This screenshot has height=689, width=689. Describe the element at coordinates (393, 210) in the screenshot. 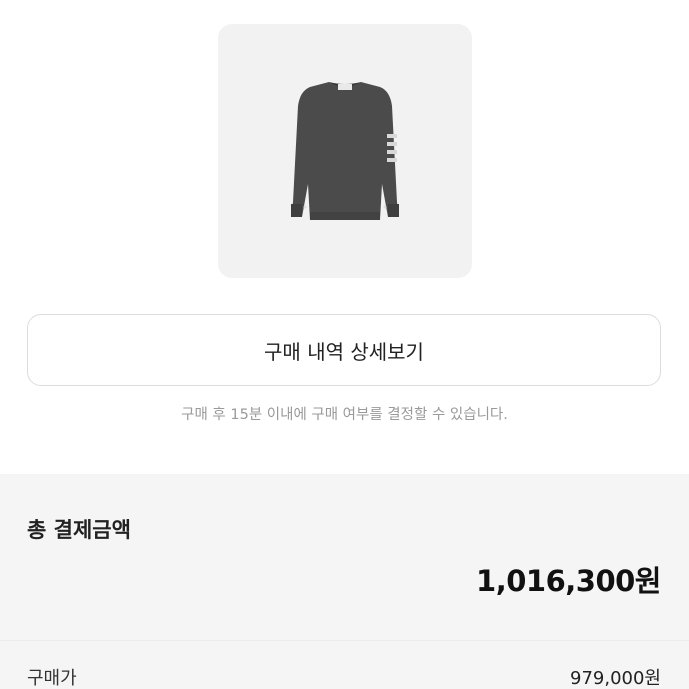

I see `right-cuff` at that location.